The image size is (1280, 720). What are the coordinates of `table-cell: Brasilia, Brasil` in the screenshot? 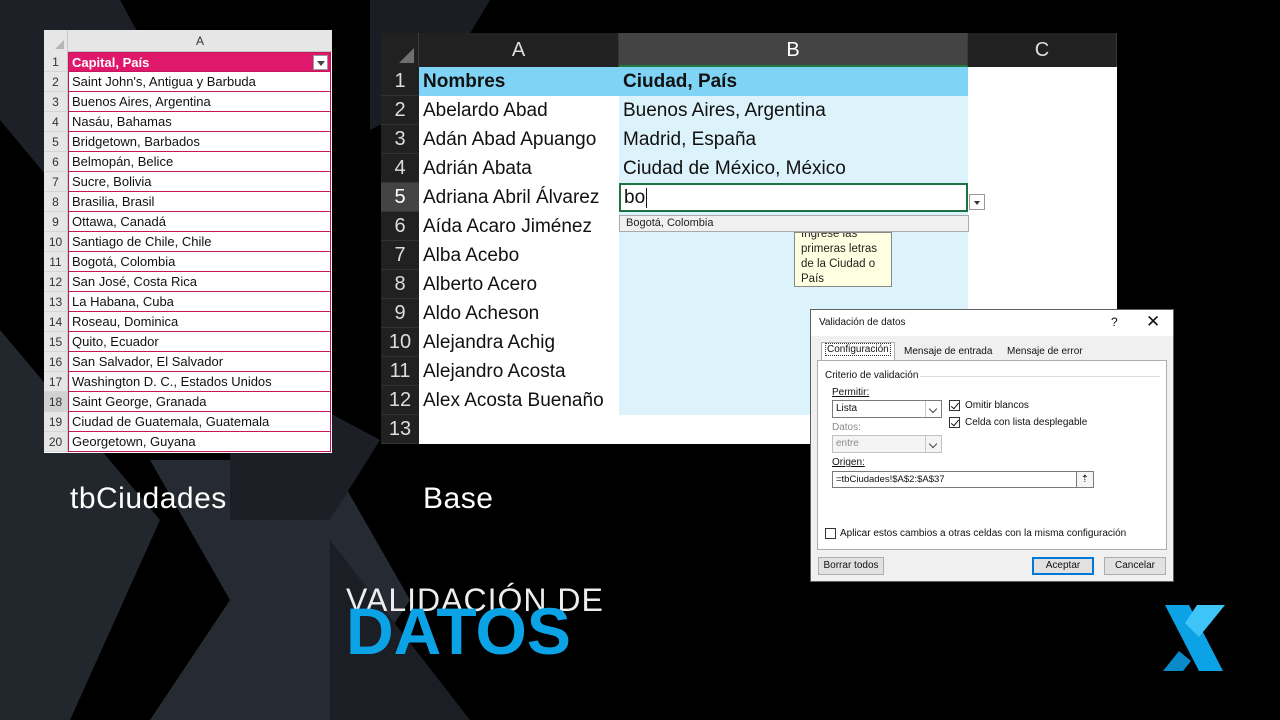 It's located at (199, 202).